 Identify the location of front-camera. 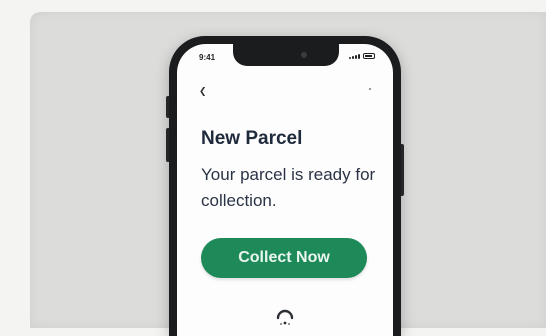
(304, 55).